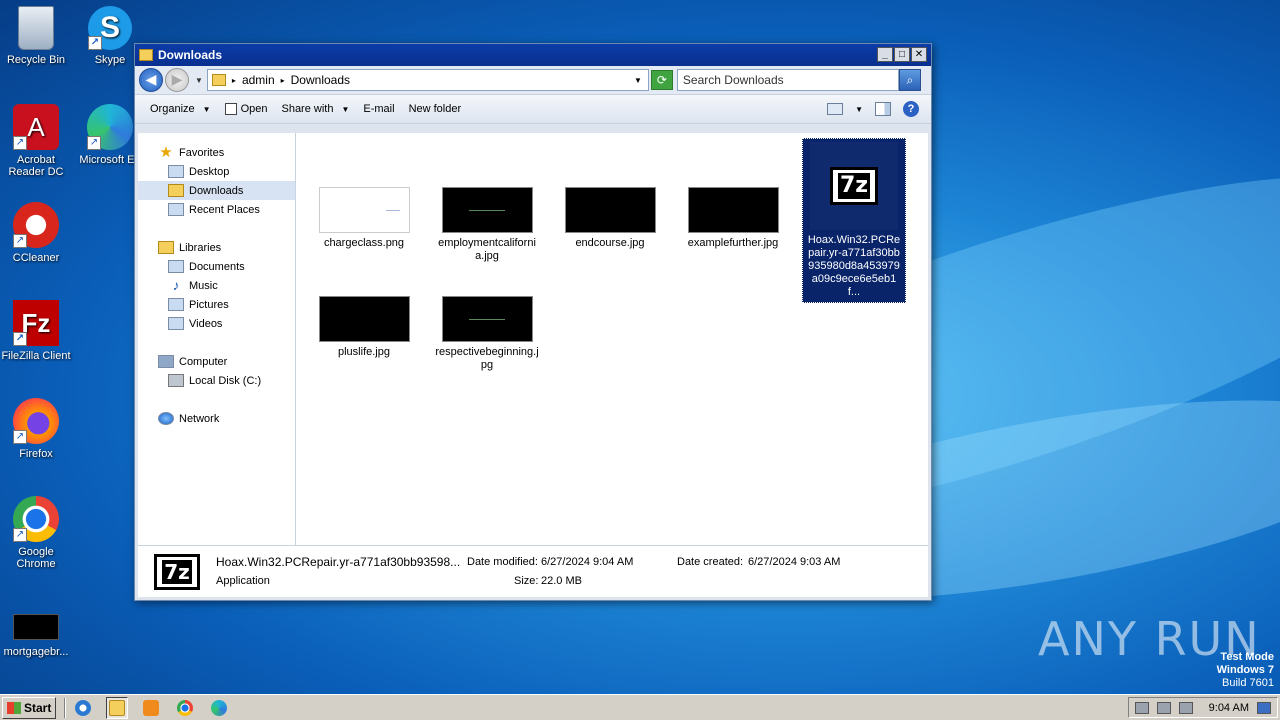  I want to click on window-controls: _ □ ✕, so click(902, 54).